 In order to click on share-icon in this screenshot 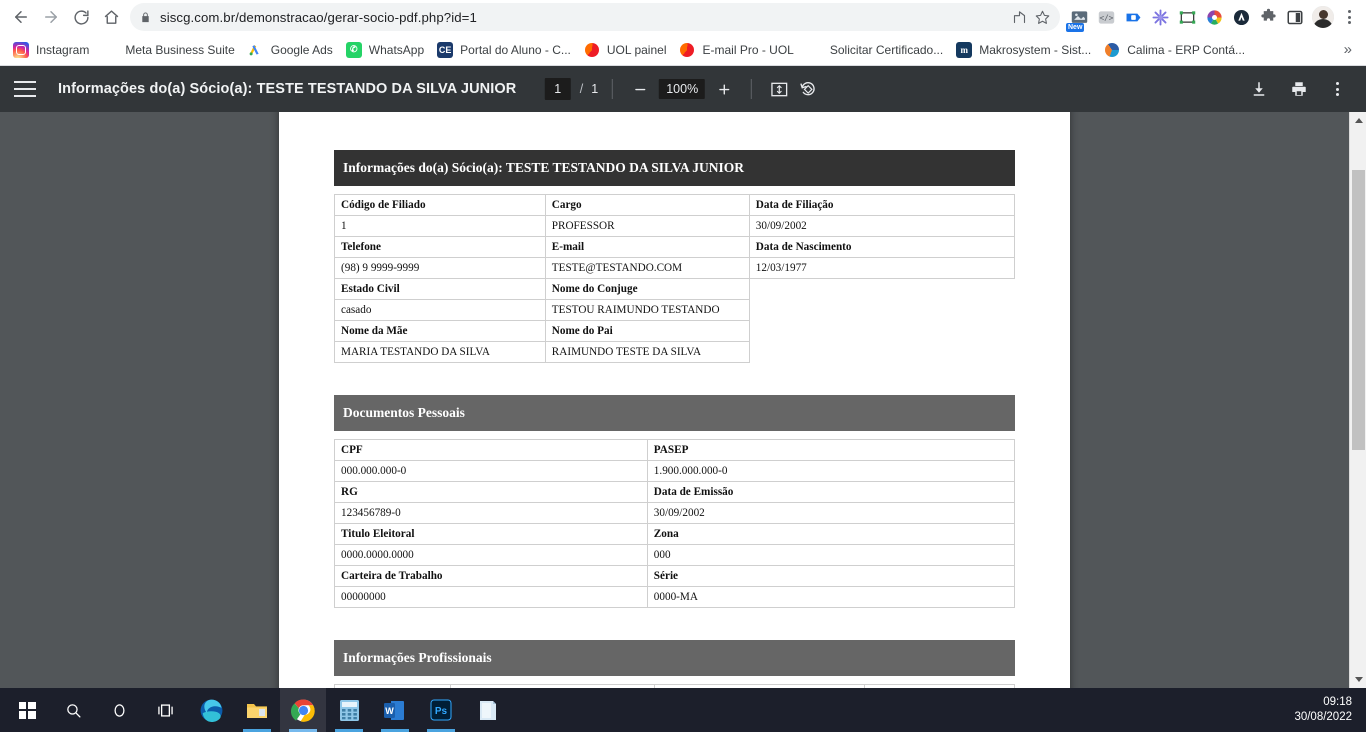, I will do `click(1019, 17)`.